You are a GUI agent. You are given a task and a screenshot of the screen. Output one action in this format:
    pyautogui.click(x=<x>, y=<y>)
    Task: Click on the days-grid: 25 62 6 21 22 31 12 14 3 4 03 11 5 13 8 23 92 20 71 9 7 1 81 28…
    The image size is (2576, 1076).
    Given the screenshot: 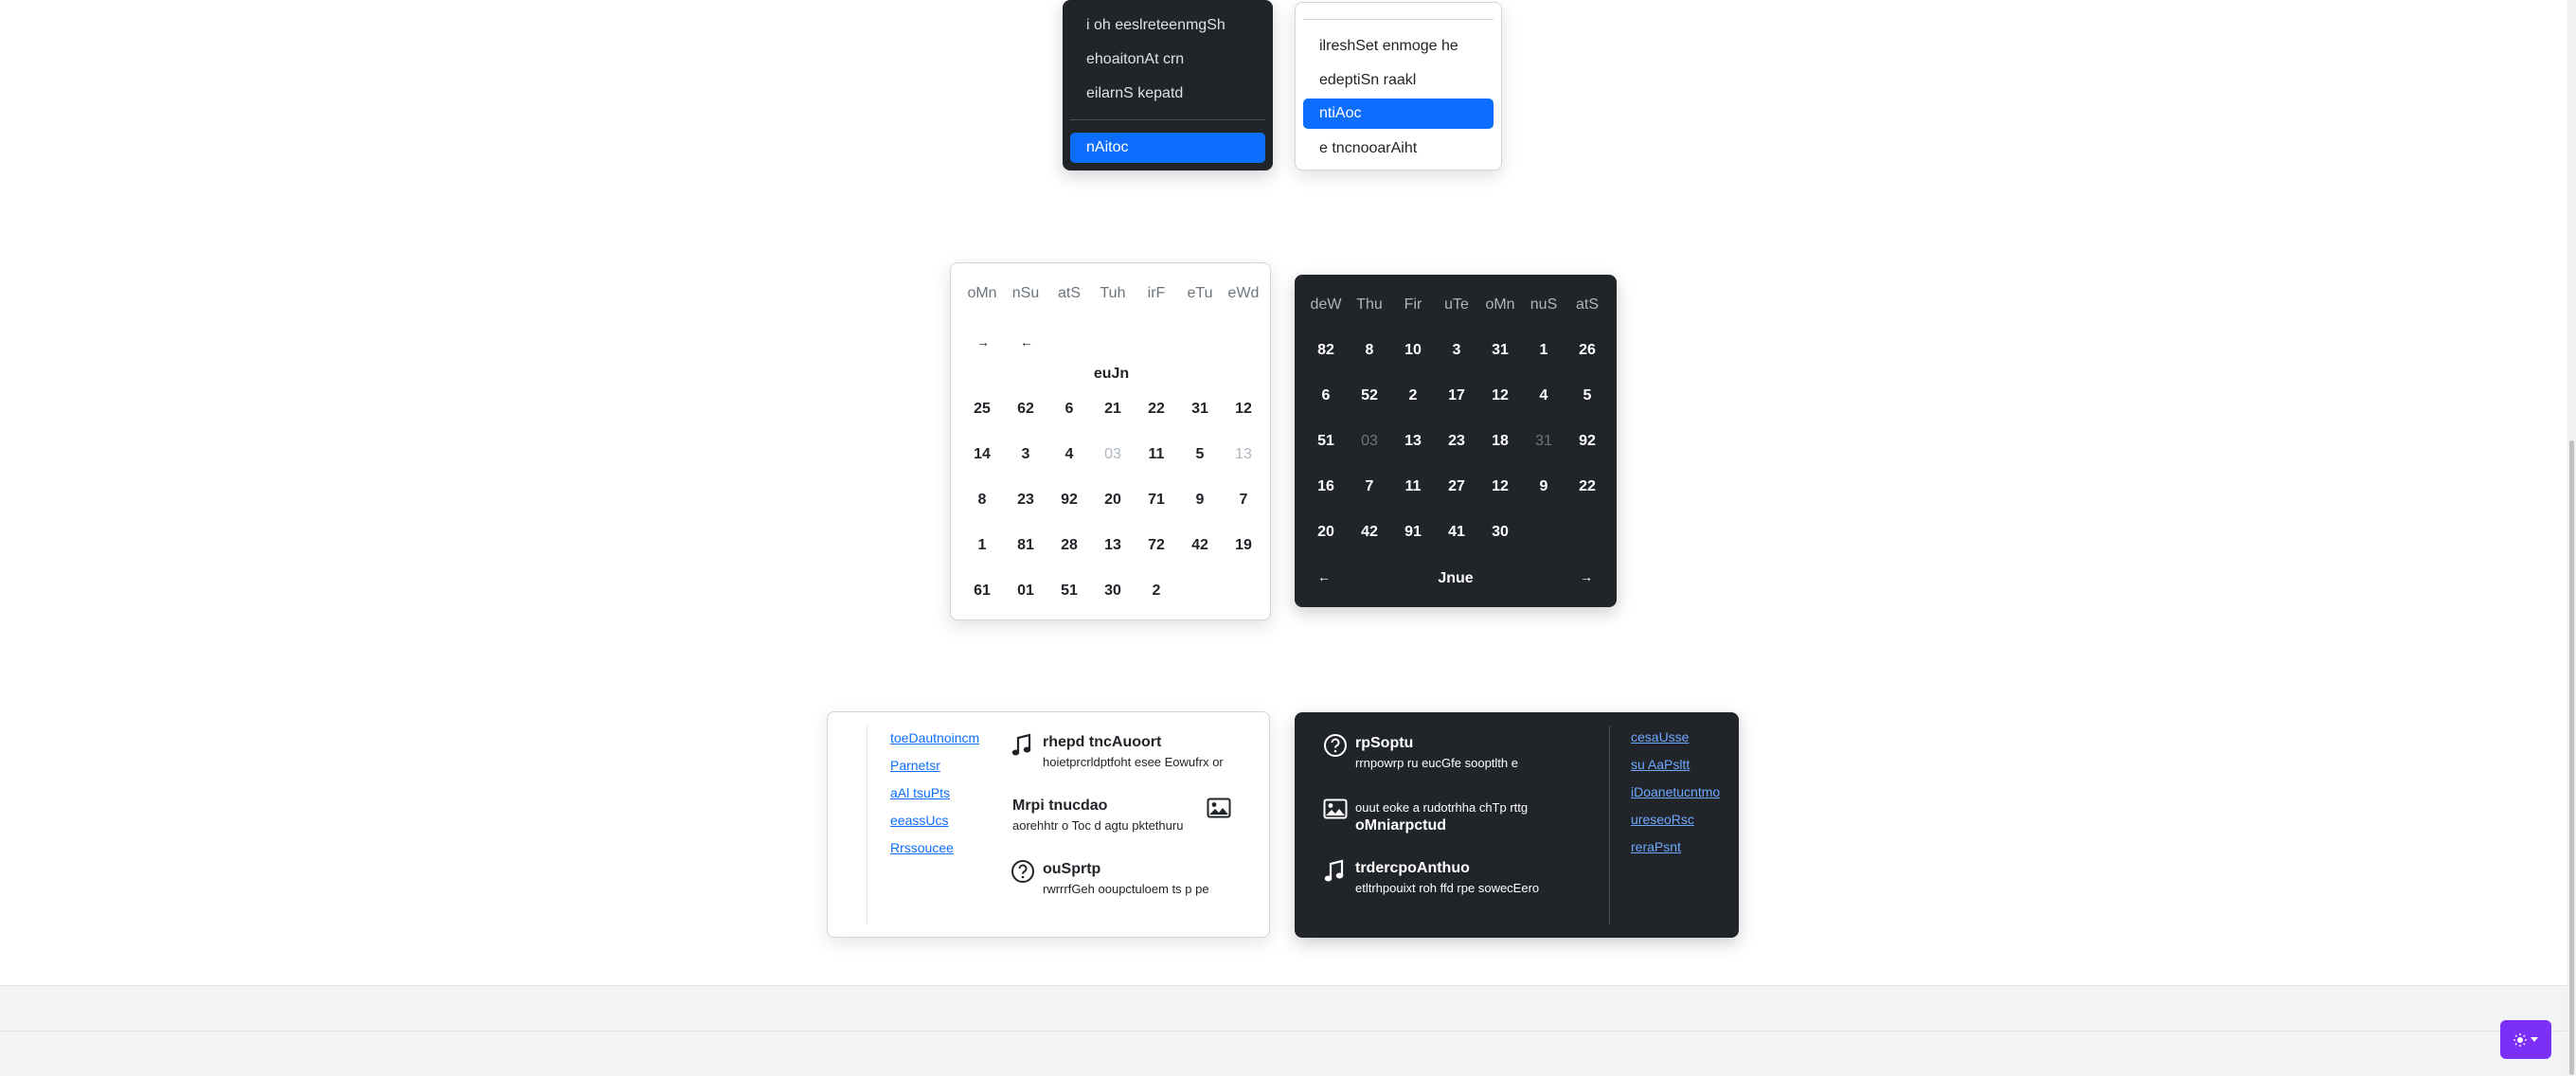 What is the action you would take?
    pyautogui.click(x=1112, y=500)
    